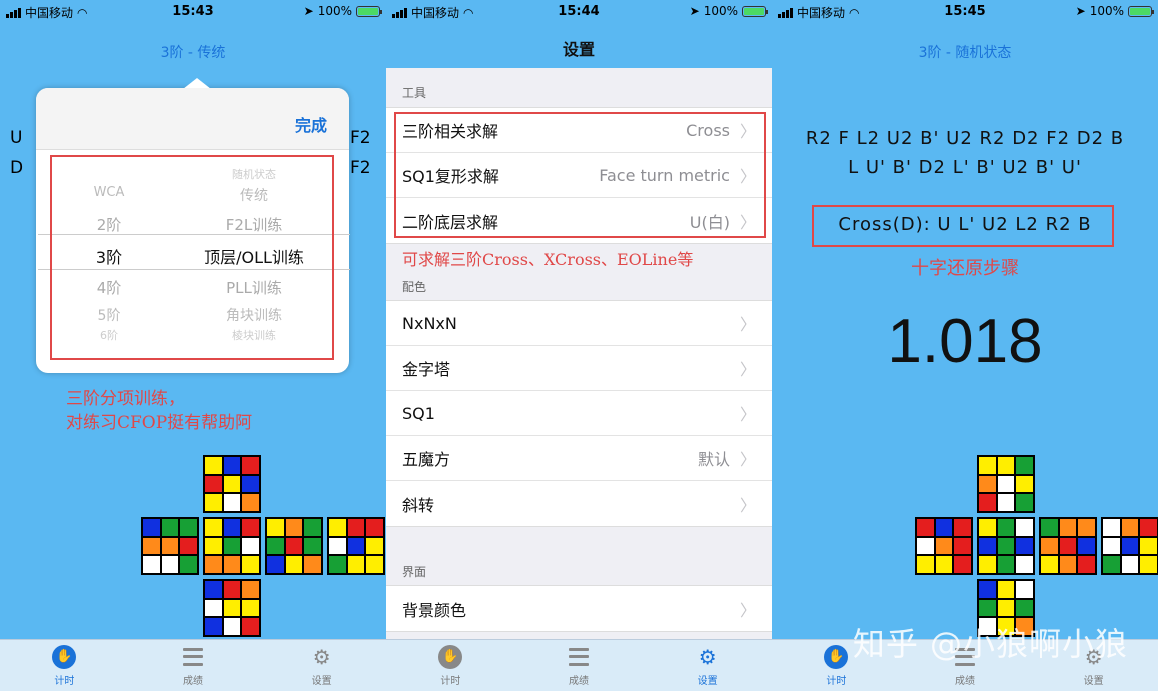  What do you see at coordinates (193, 52) in the screenshot?
I see `puzzle-type-title: 3阶 - 传统` at bounding box center [193, 52].